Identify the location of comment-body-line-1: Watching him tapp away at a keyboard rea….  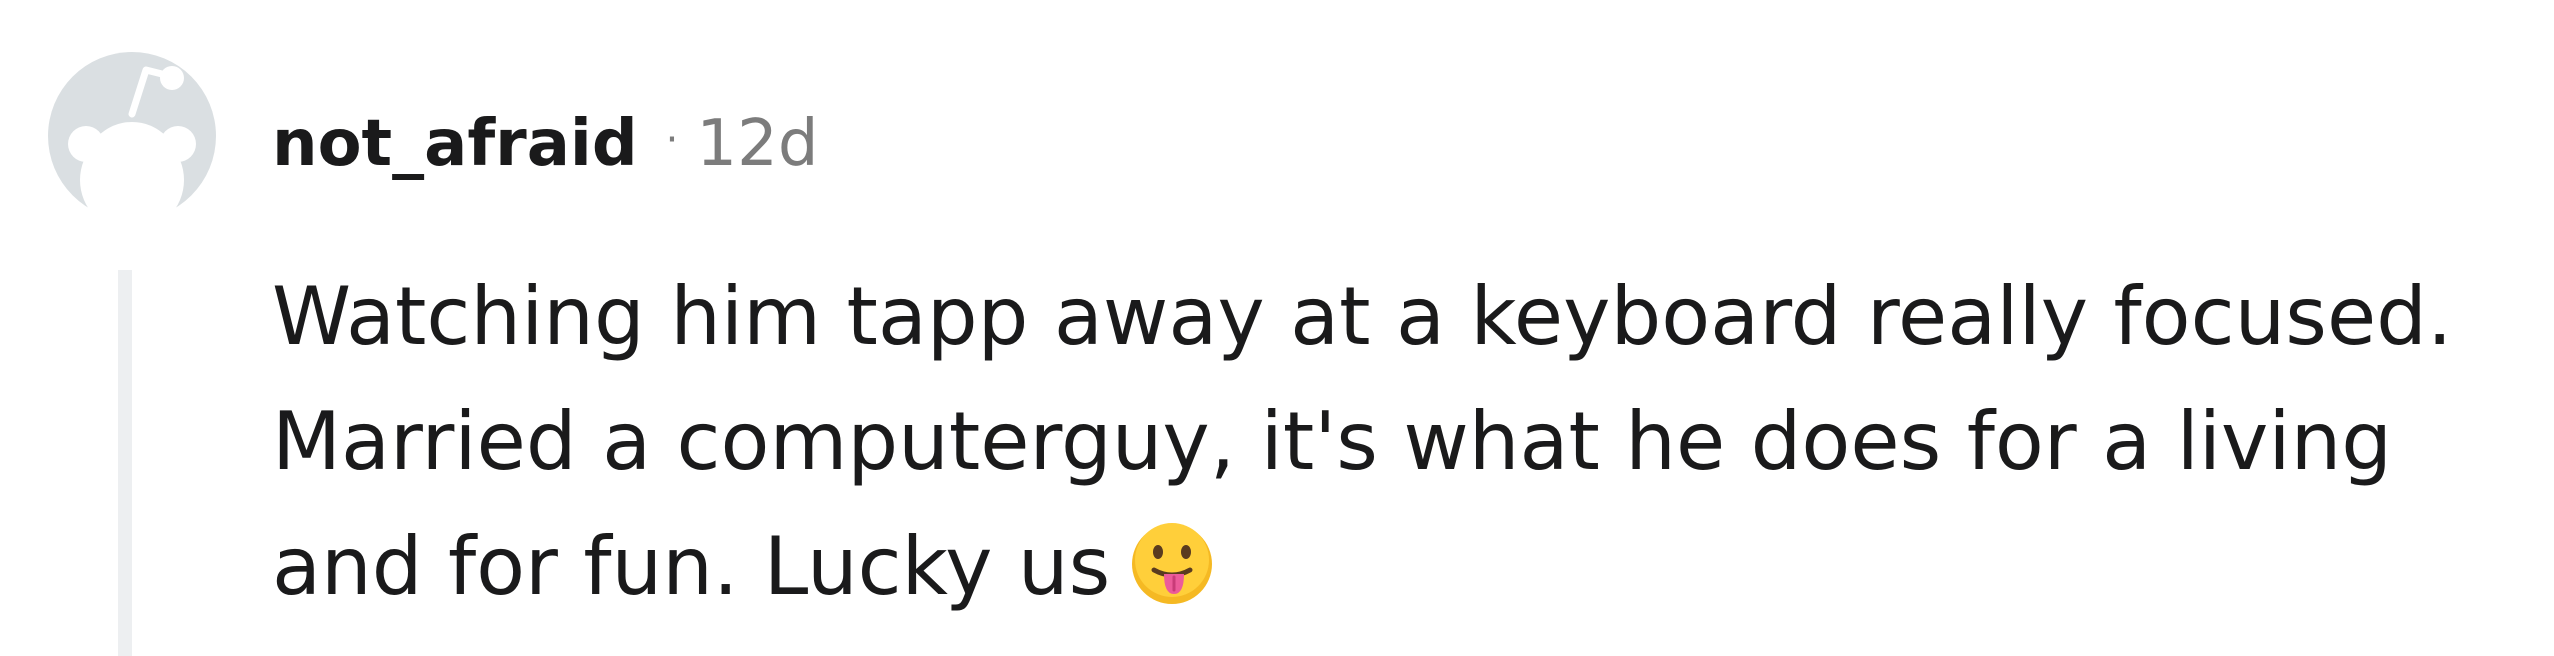
(1362, 316).